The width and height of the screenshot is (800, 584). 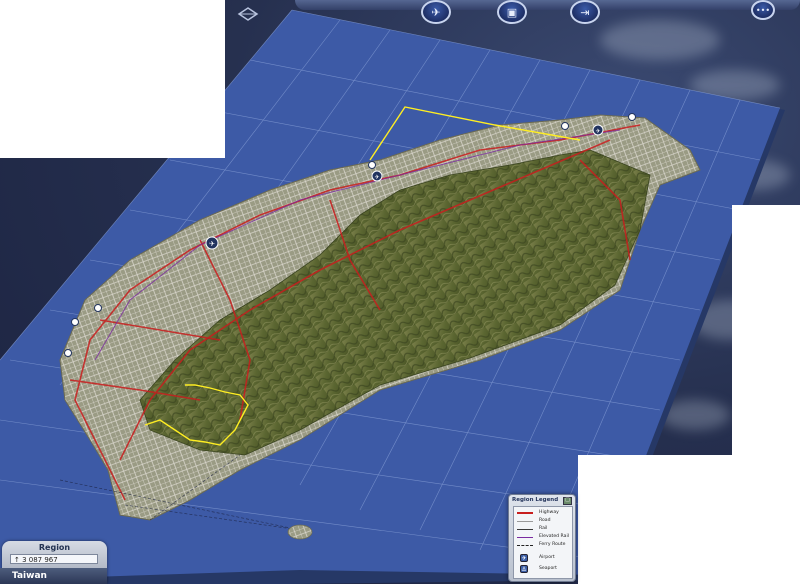 I want to click on legend-label: Road, so click(x=545, y=520).